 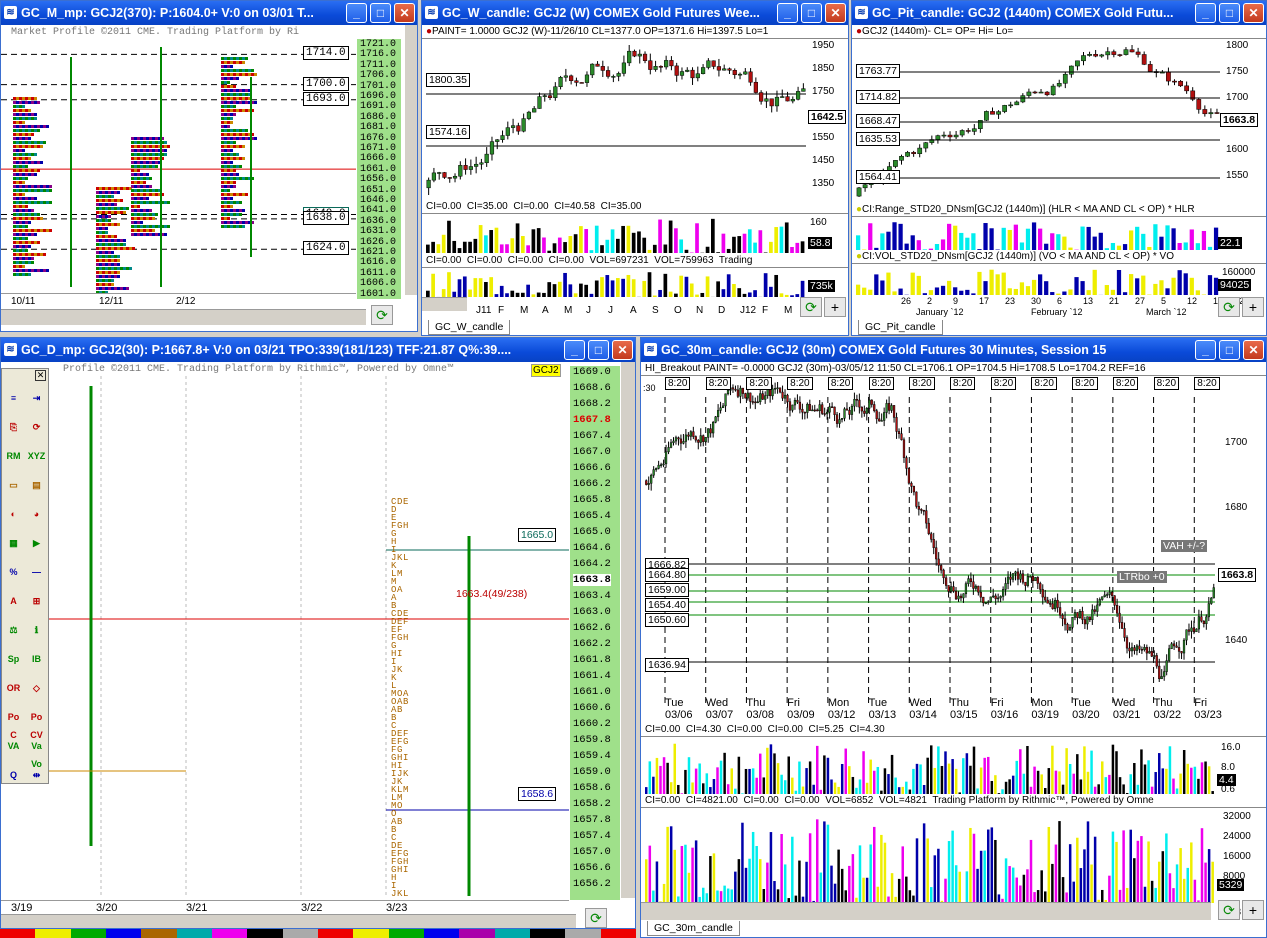 What do you see at coordinates (37, 485) in the screenshot?
I see `drawing-tool-icon: ▤` at bounding box center [37, 485].